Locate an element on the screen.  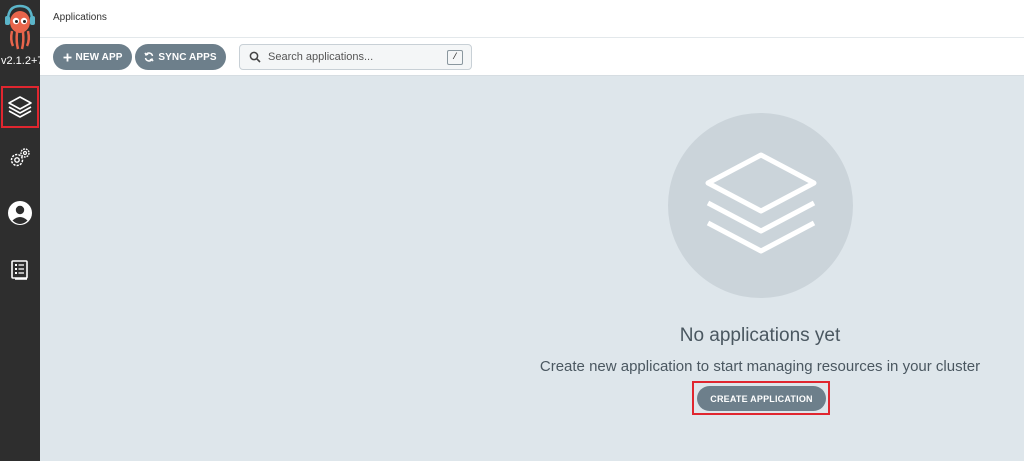
plus-icon is located at coordinates (67, 57).